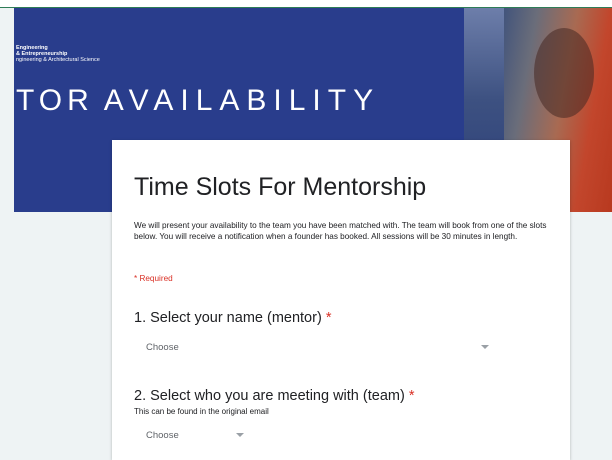 This screenshot has height=460, width=612. Describe the element at coordinates (228, 318) in the screenshot. I see `question-1-label: 1. Select your name (mentor)` at that location.